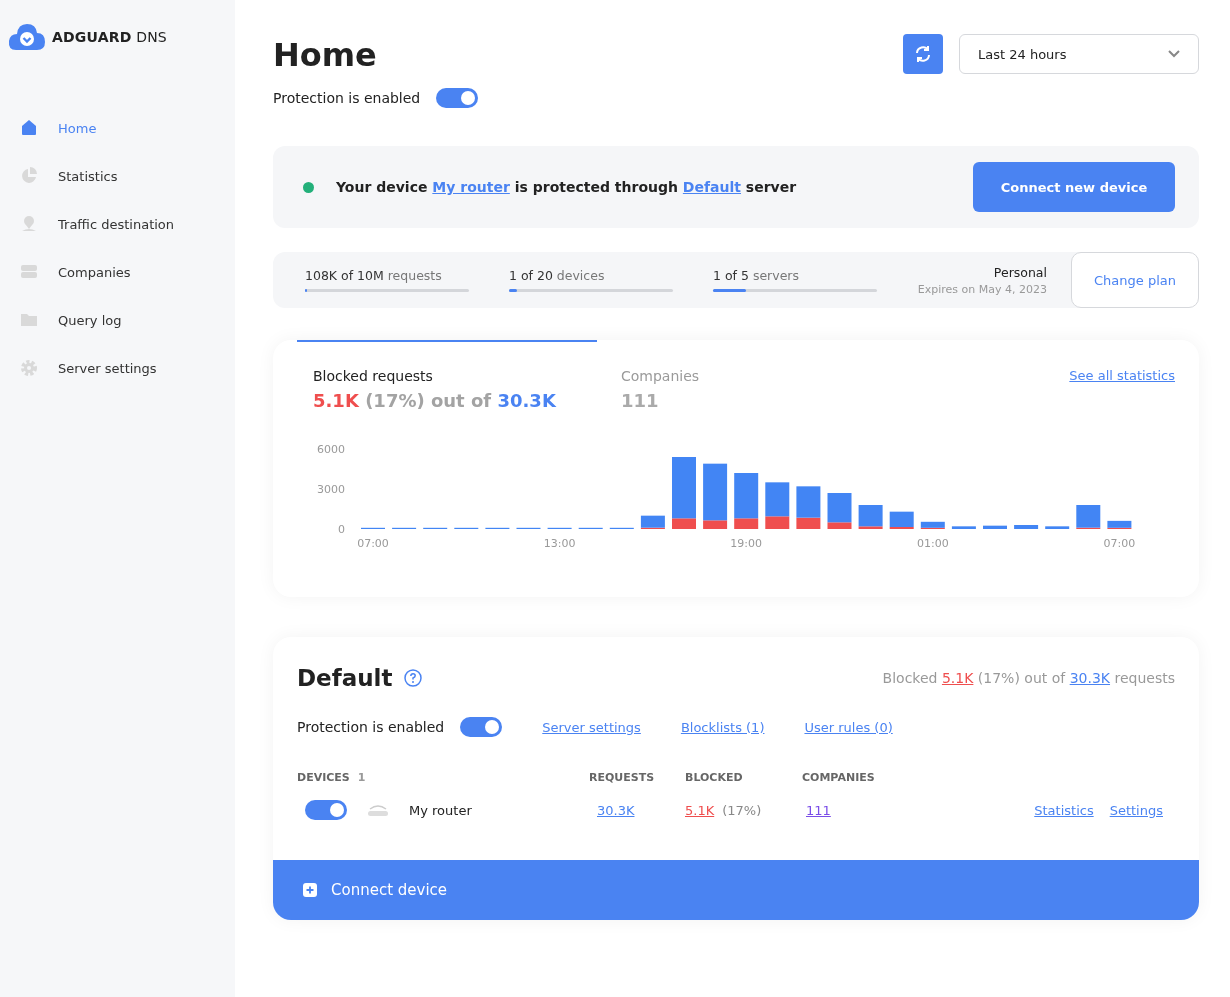 The width and height of the screenshot is (1230, 997). Describe the element at coordinates (121, 368) in the screenshot. I see `sidebar-item: Server settings` at that location.